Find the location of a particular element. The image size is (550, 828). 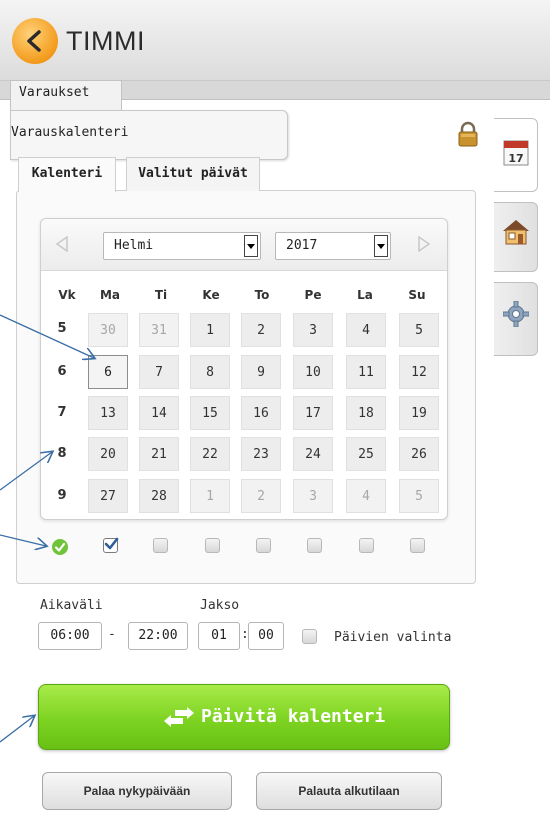

day-cell: 16 is located at coordinates (261, 413).